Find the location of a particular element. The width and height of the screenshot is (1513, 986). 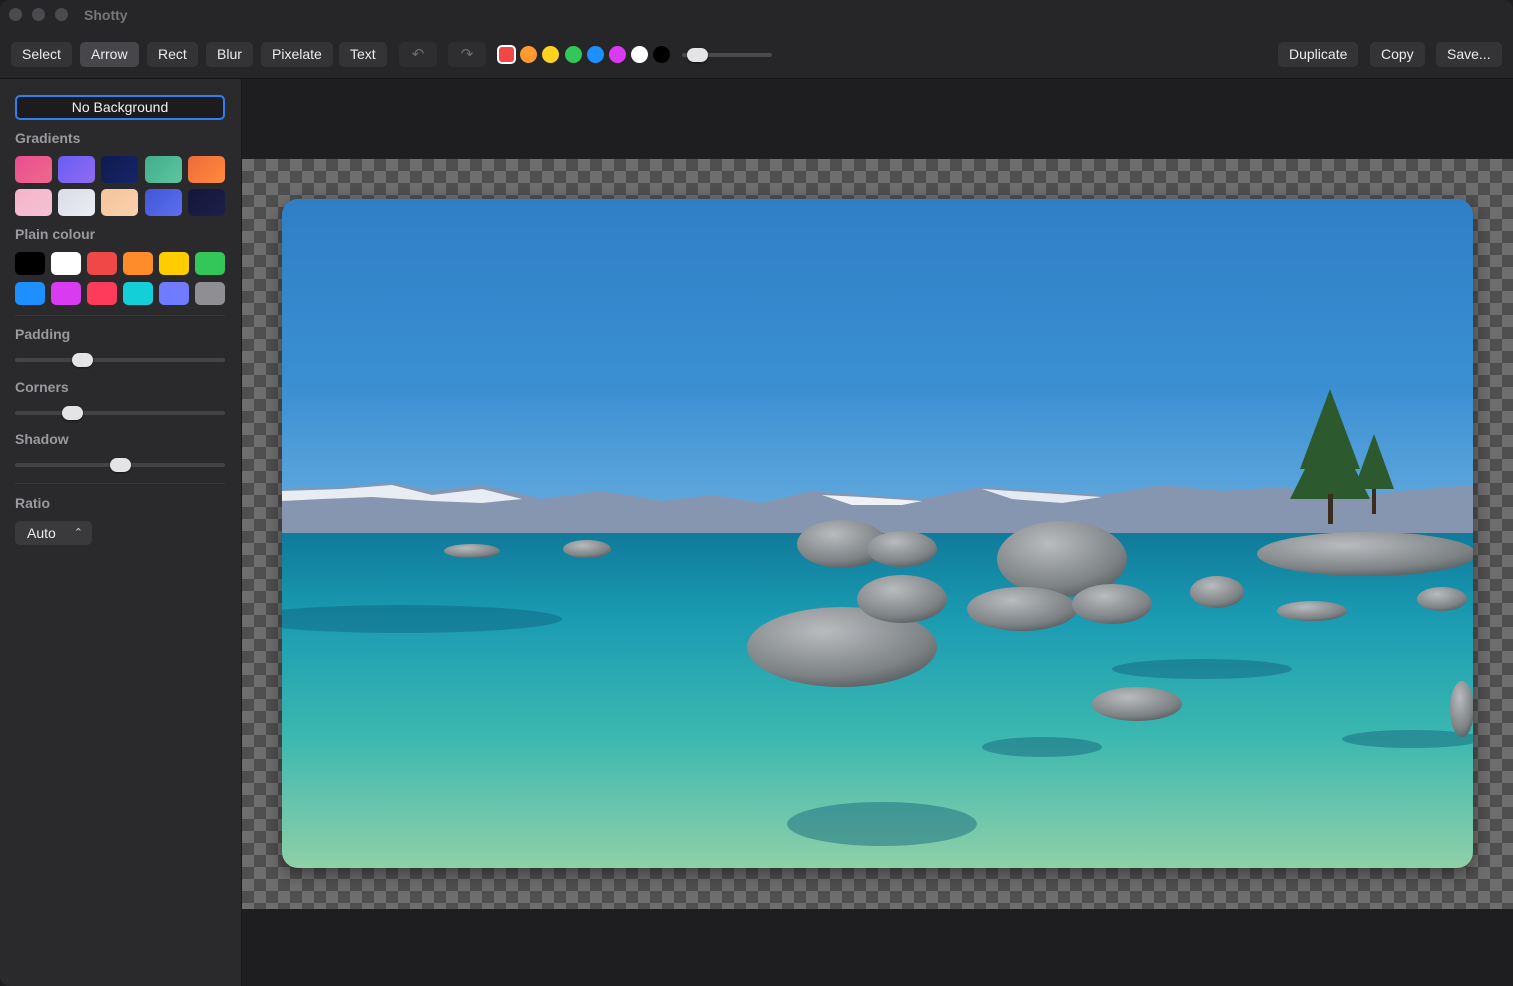

shadow-slider is located at coordinates (120, 465).